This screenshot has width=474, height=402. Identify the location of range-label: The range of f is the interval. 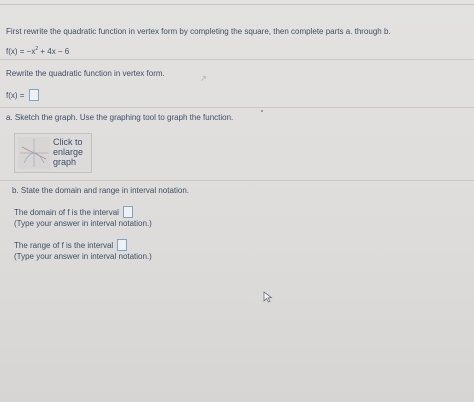
(64, 245).